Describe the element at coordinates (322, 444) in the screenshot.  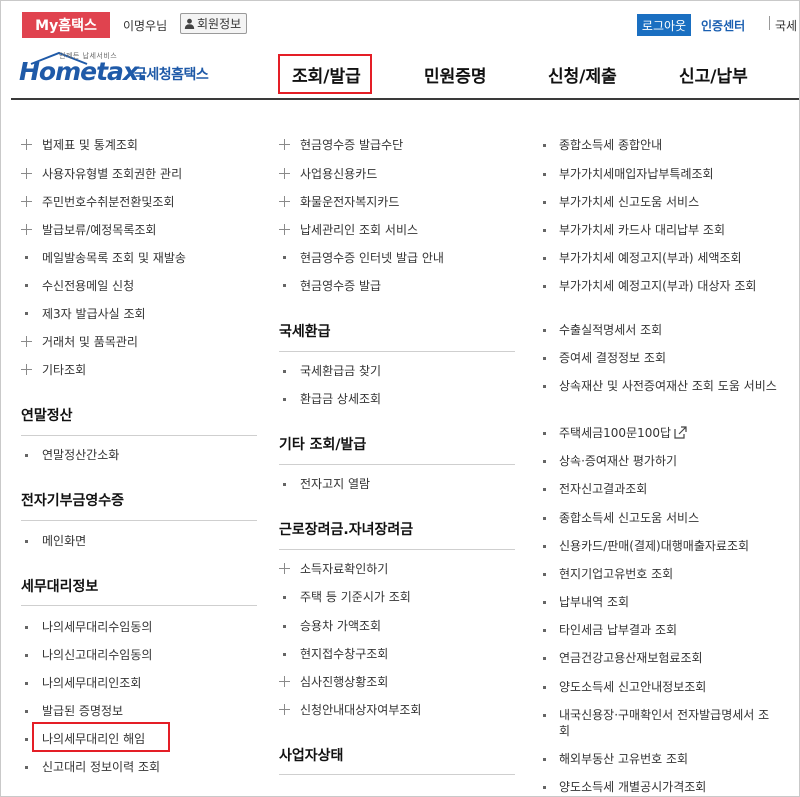
I see `section-title: 기타 조회/발급` at that location.